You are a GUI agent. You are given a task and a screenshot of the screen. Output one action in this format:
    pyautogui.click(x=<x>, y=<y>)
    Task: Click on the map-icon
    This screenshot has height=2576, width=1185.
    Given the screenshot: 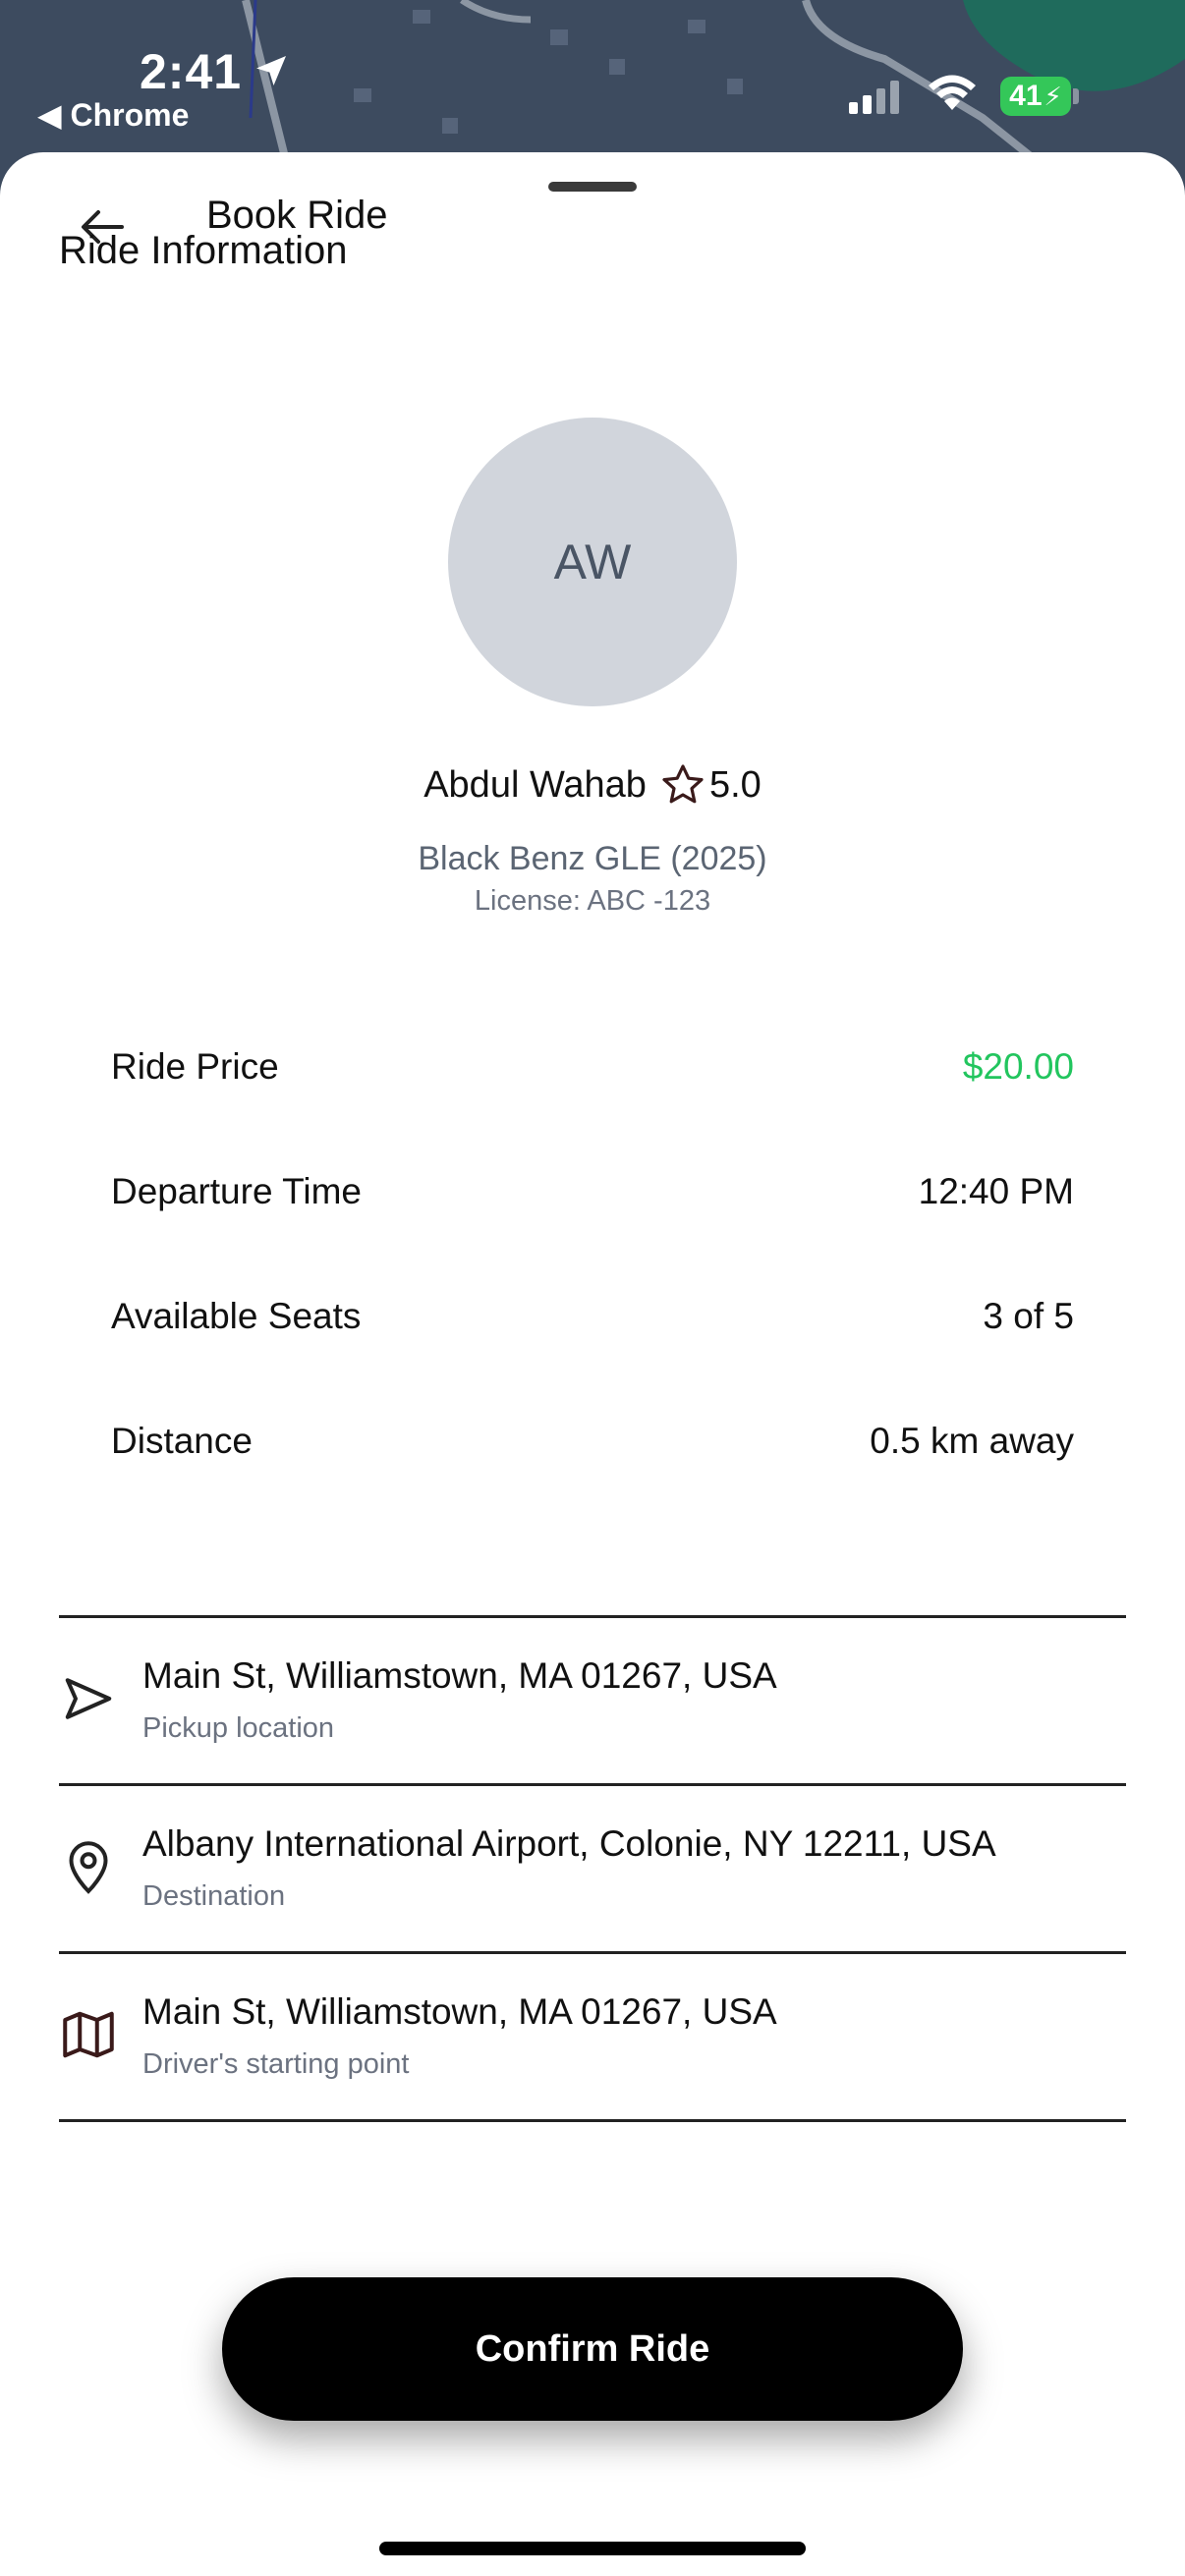 What is the action you would take?
    pyautogui.click(x=89, y=2034)
    